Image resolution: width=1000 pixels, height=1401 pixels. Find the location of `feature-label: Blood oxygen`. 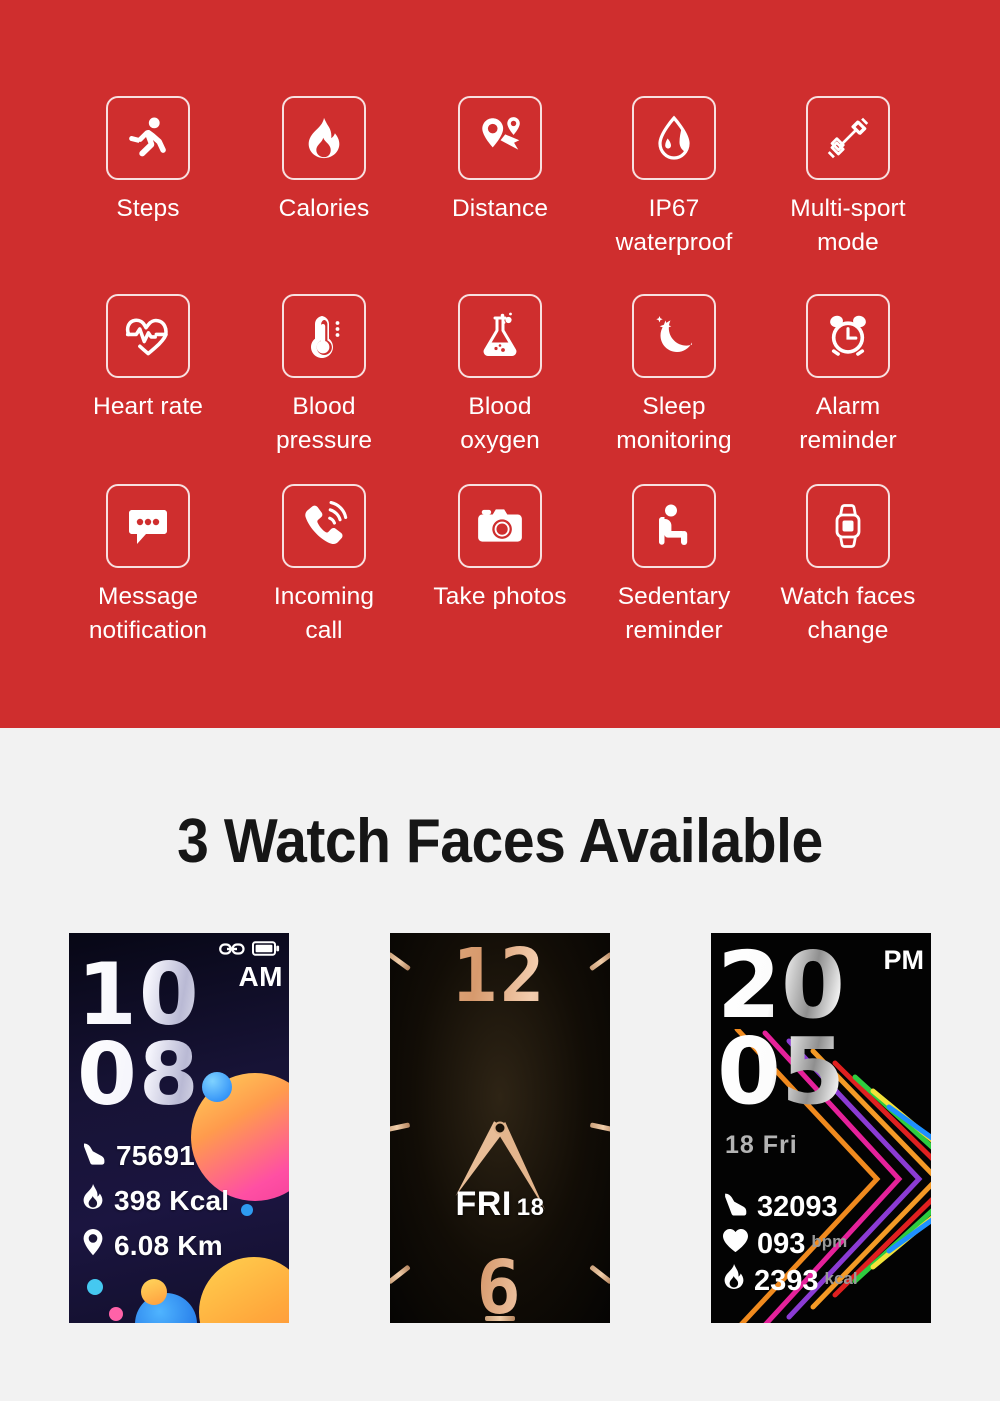

feature-label: Blood oxygen is located at coordinates (500, 423).